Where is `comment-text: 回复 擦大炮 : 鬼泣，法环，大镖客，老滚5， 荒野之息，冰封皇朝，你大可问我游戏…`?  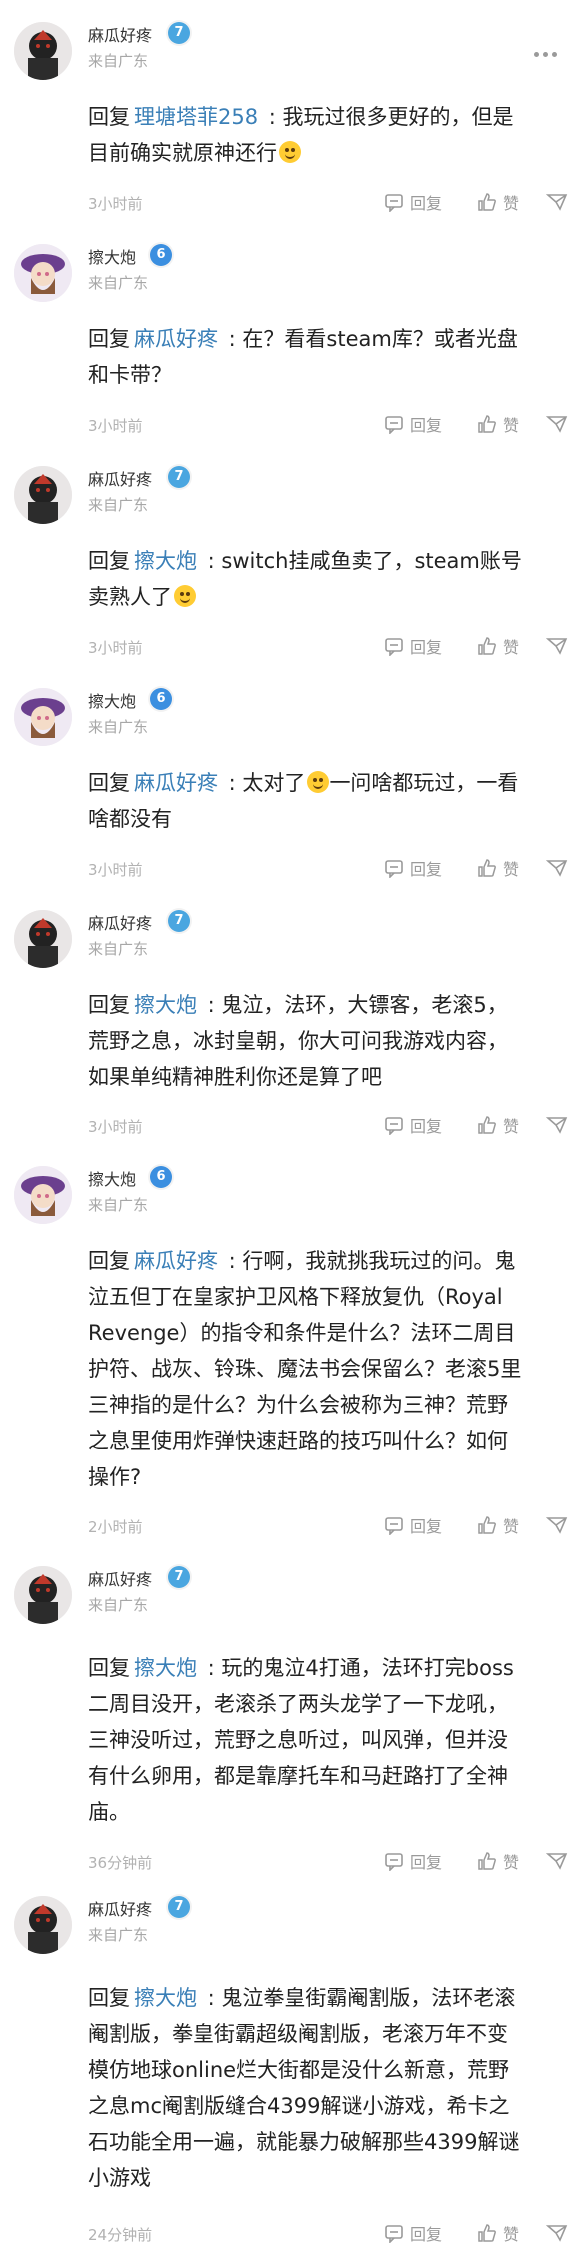 comment-text: 回复 擦大炮 : 鬼泣，法环，大镖客，老滚5， 荒野之息，冰封皇朝，你大可问我游戏… is located at coordinates (298, 1041).